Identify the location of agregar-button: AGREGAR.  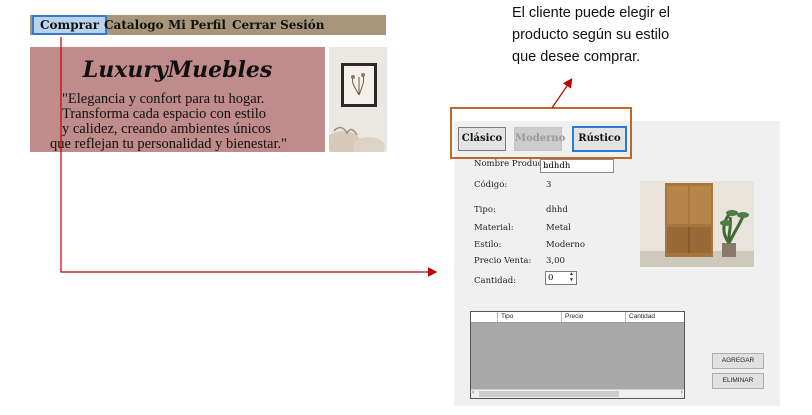
(738, 361).